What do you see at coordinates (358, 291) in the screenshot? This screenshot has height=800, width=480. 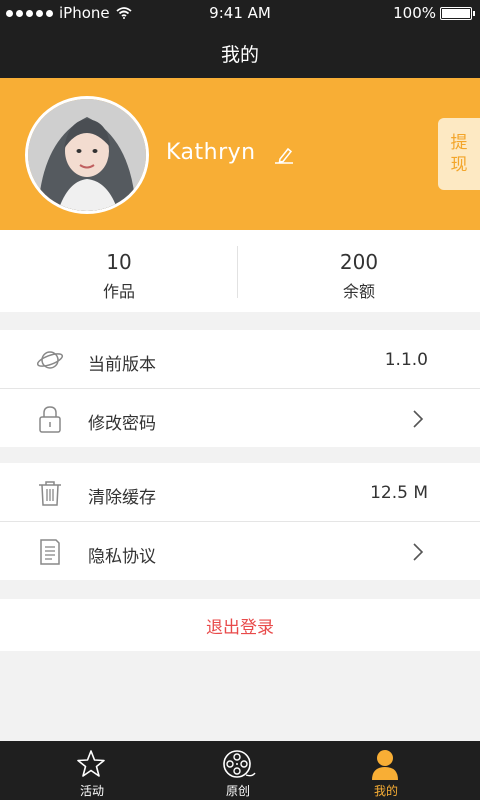 I see `stat-label: 余额` at bounding box center [358, 291].